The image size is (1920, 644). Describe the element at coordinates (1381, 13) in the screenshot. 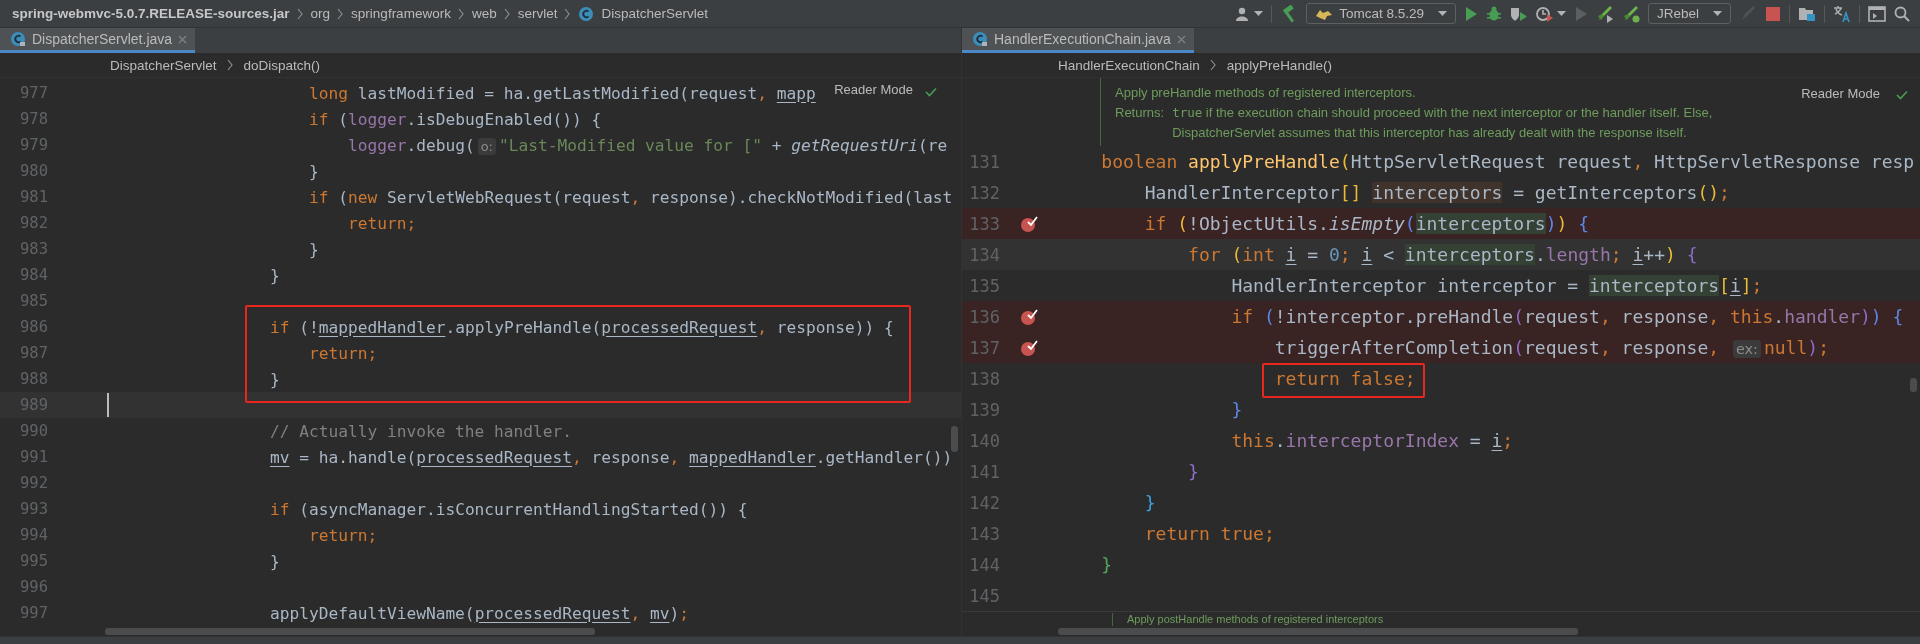

I see `run-config-dropdown: Tomcat 8.5.29` at that location.